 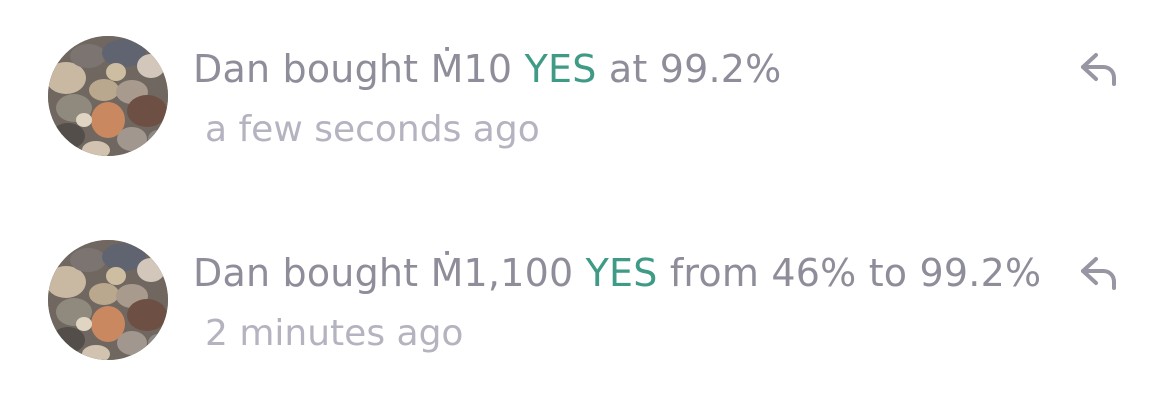 I want to click on bet-description: Dan bought Ṁ10 YES at 99.2%, so click(x=487, y=69).